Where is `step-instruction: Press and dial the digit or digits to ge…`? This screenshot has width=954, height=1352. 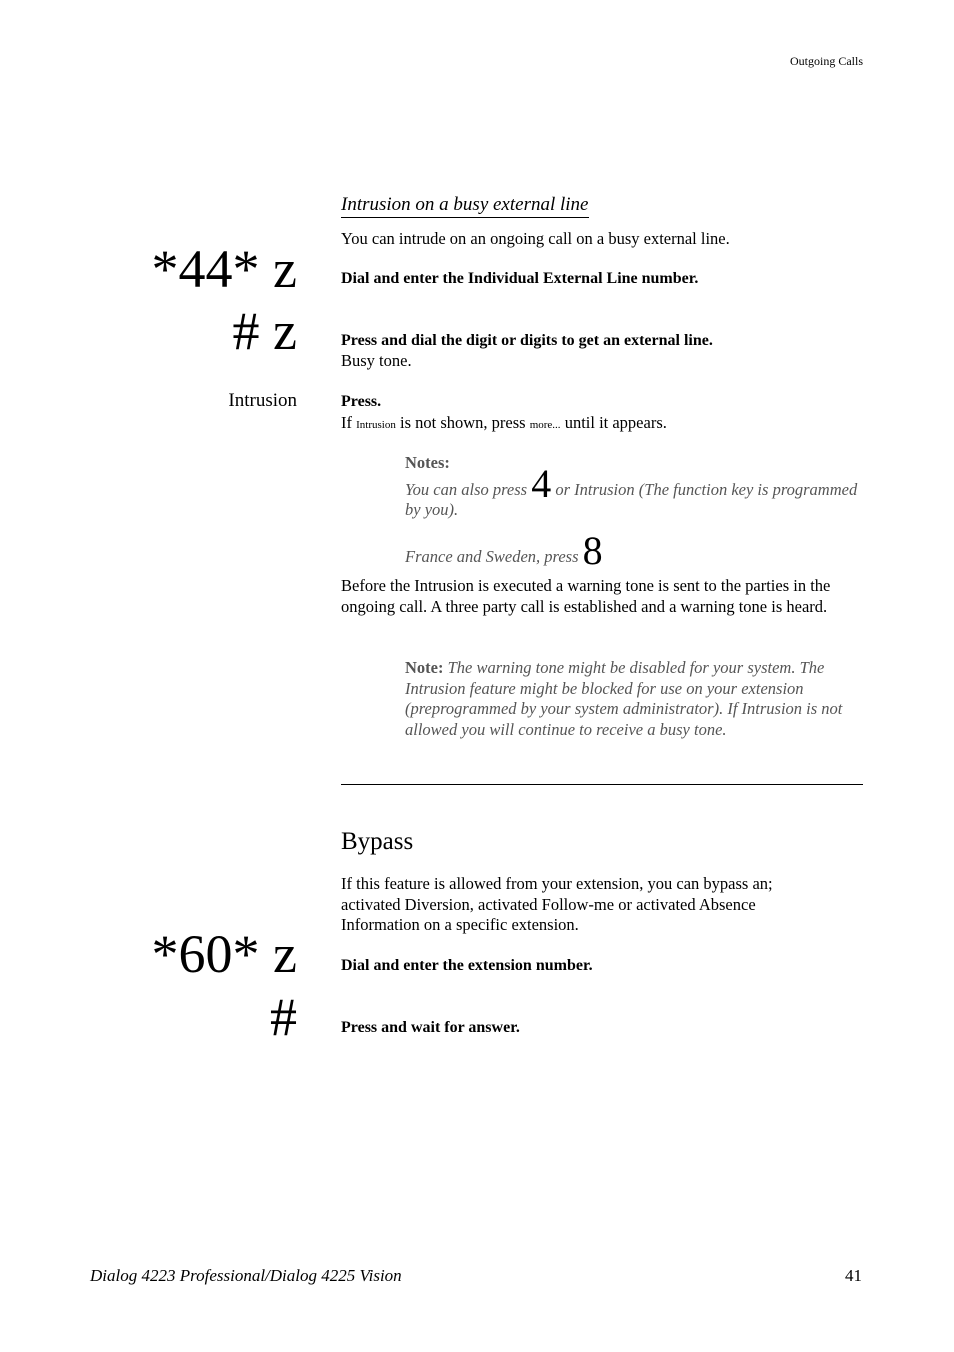 step-instruction: Press and dial the digit or digits to ge… is located at coordinates (527, 340).